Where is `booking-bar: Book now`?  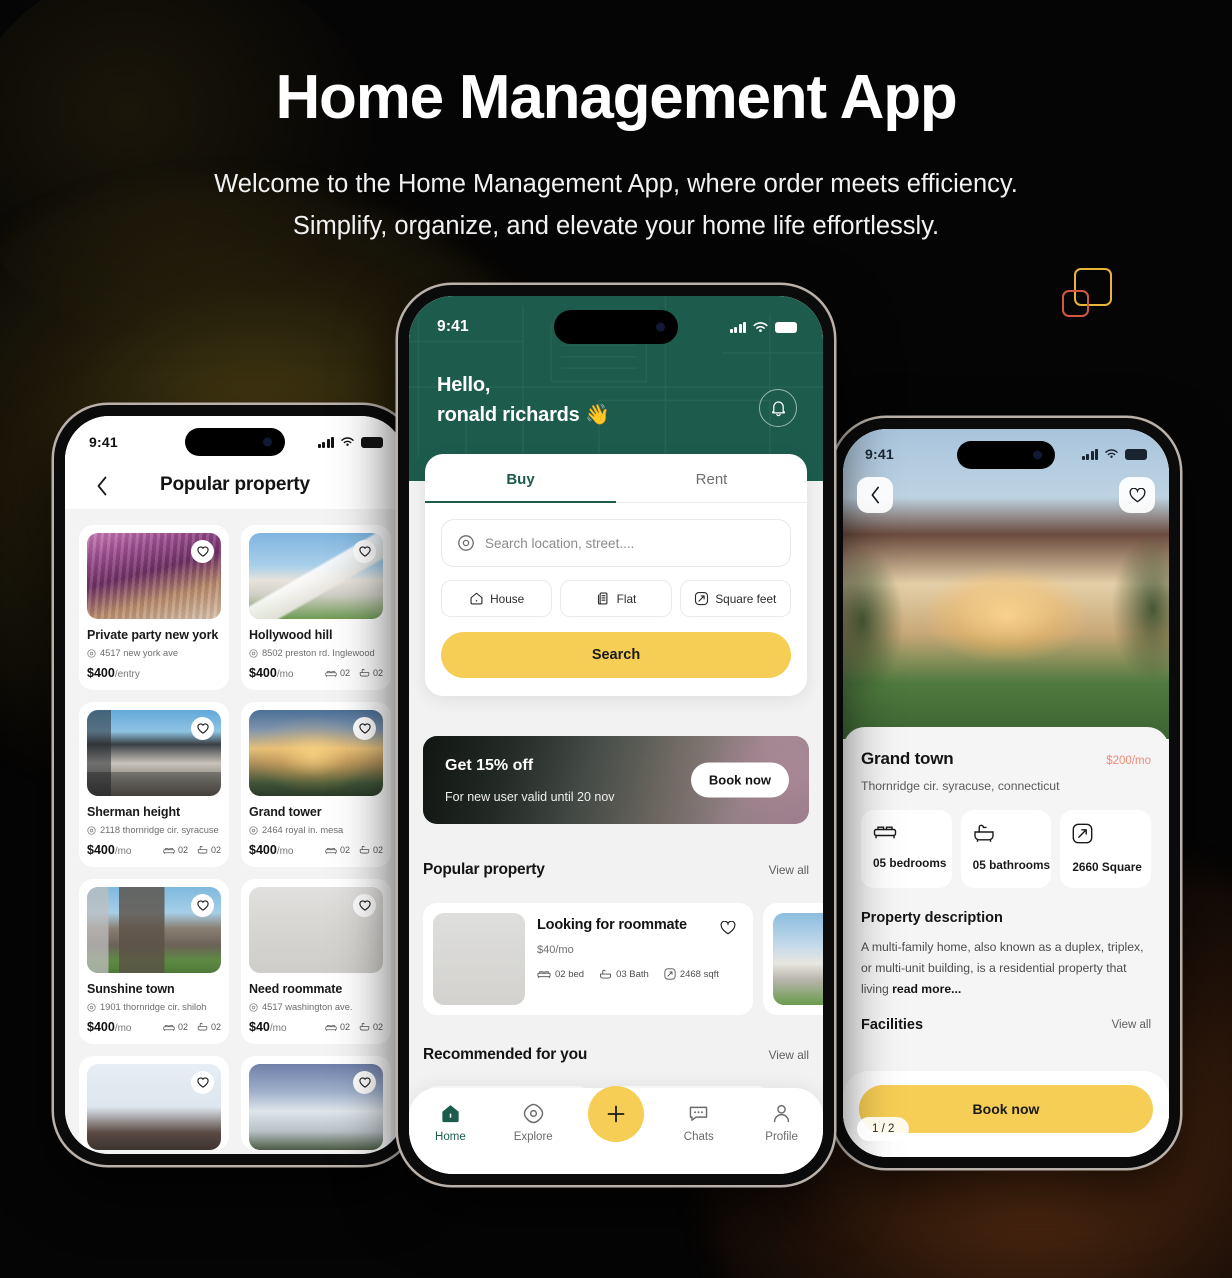
booking-bar: Book now is located at coordinates (1006, 1114).